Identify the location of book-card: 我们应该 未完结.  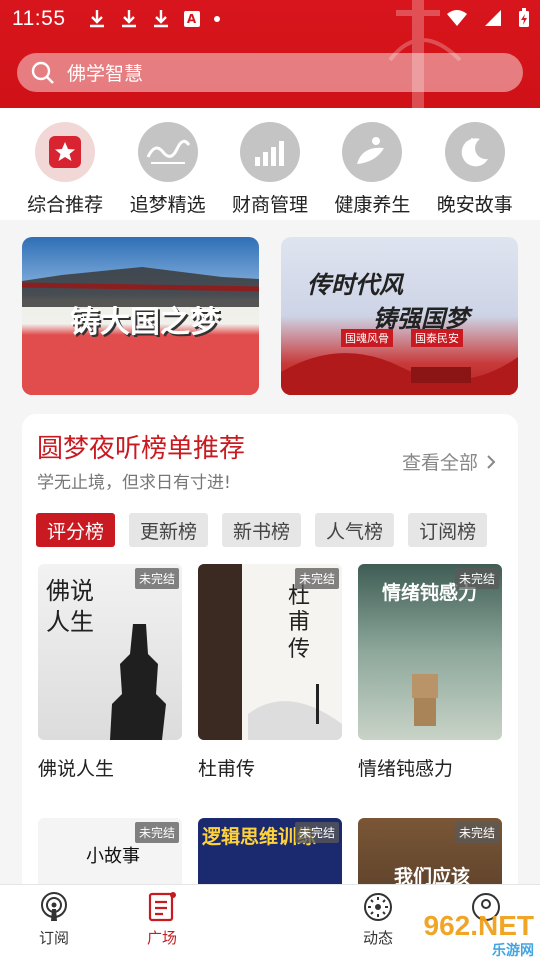
(430, 851).